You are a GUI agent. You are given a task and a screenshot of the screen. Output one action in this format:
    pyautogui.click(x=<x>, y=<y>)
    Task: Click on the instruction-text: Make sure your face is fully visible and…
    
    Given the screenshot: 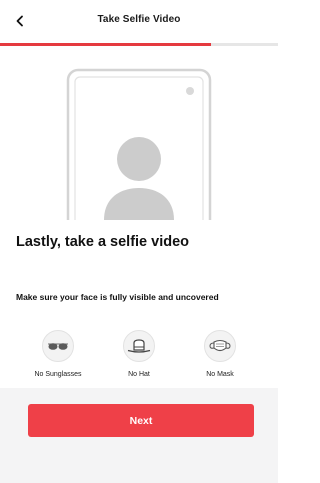 What is the action you would take?
    pyautogui.click(x=117, y=297)
    